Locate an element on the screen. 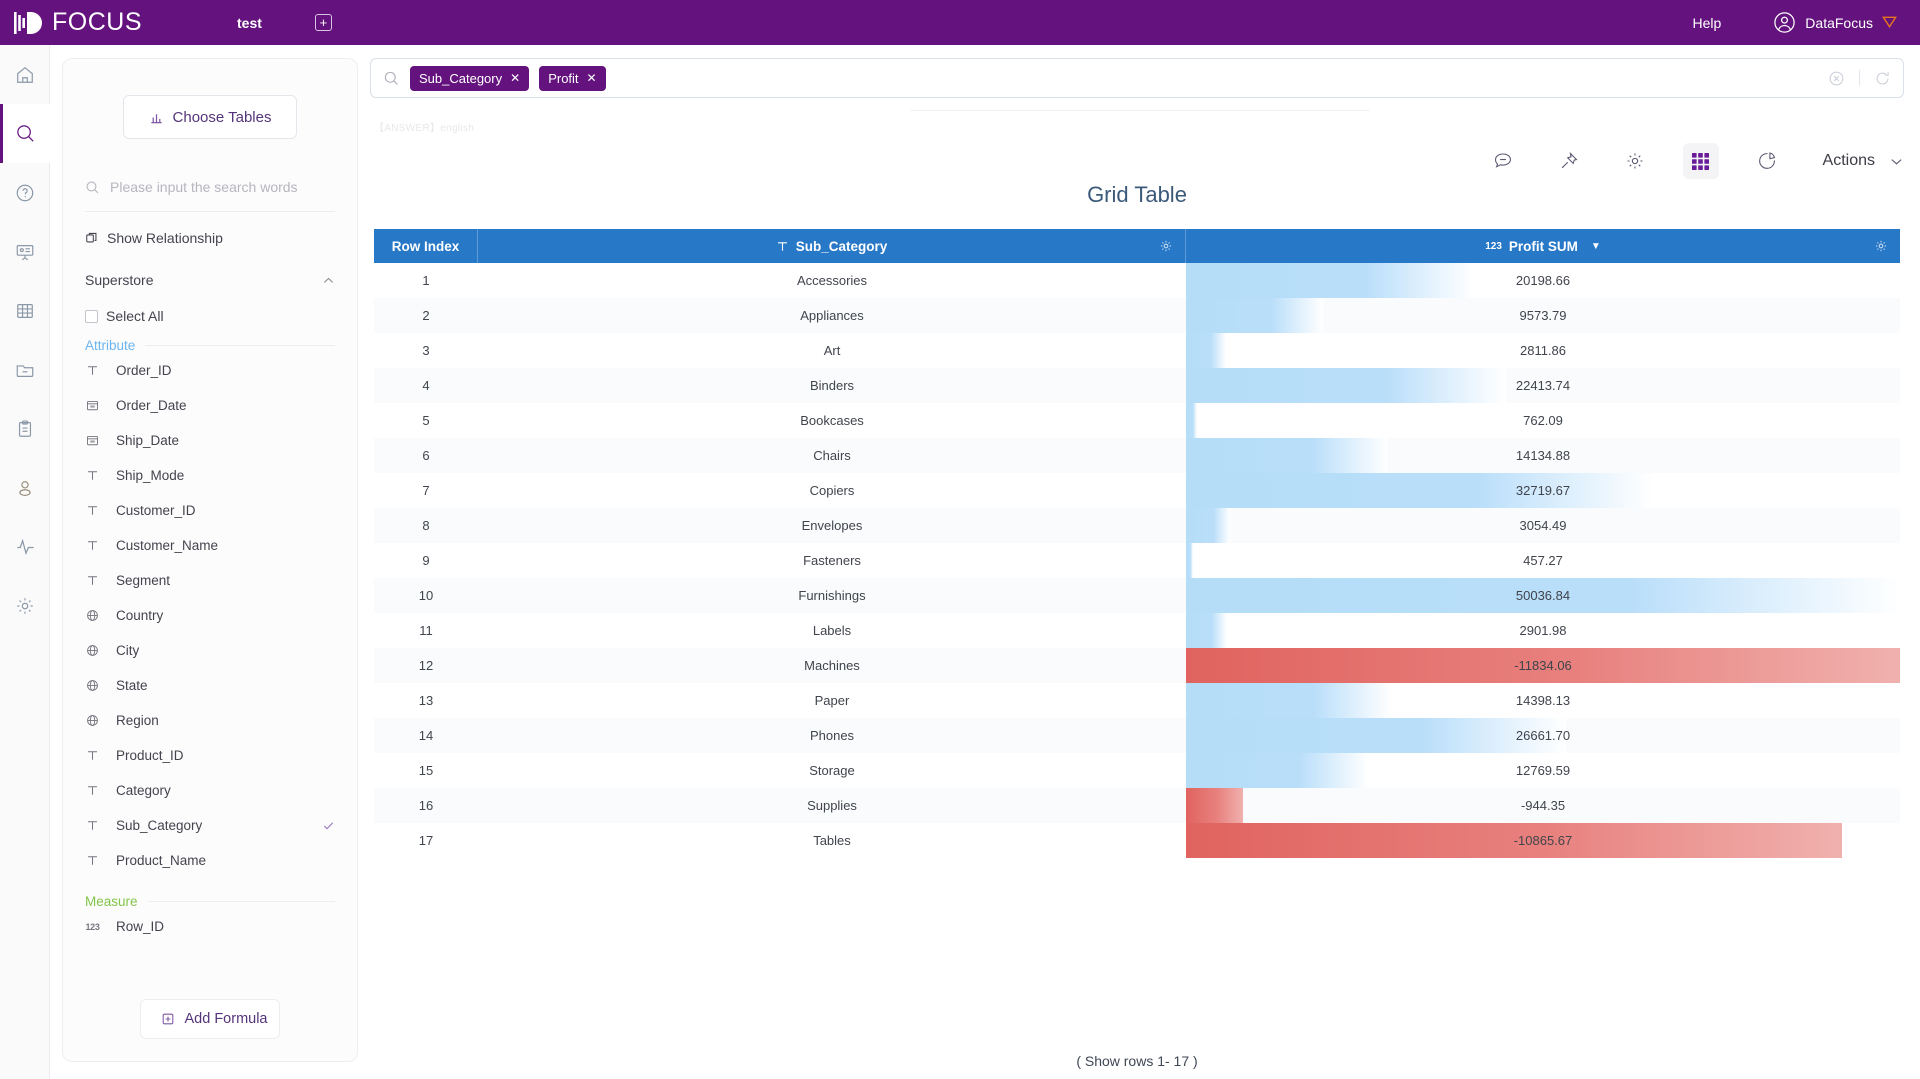 Image resolution: width=1920 pixels, height=1079 pixels. table-row: 8 Envelopes 3054.49 is located at coordinates (1137, 525).